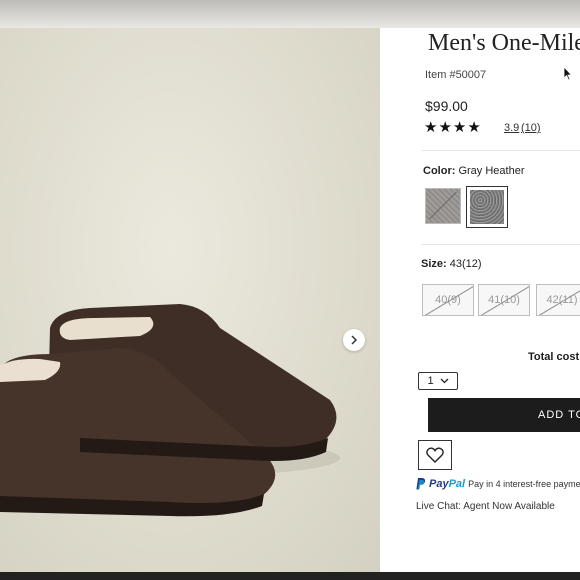 Image resolution: width=580 pixels, height=580 pixels. I want to click on color-label: Color: Gray Heather, so click(473, 171).